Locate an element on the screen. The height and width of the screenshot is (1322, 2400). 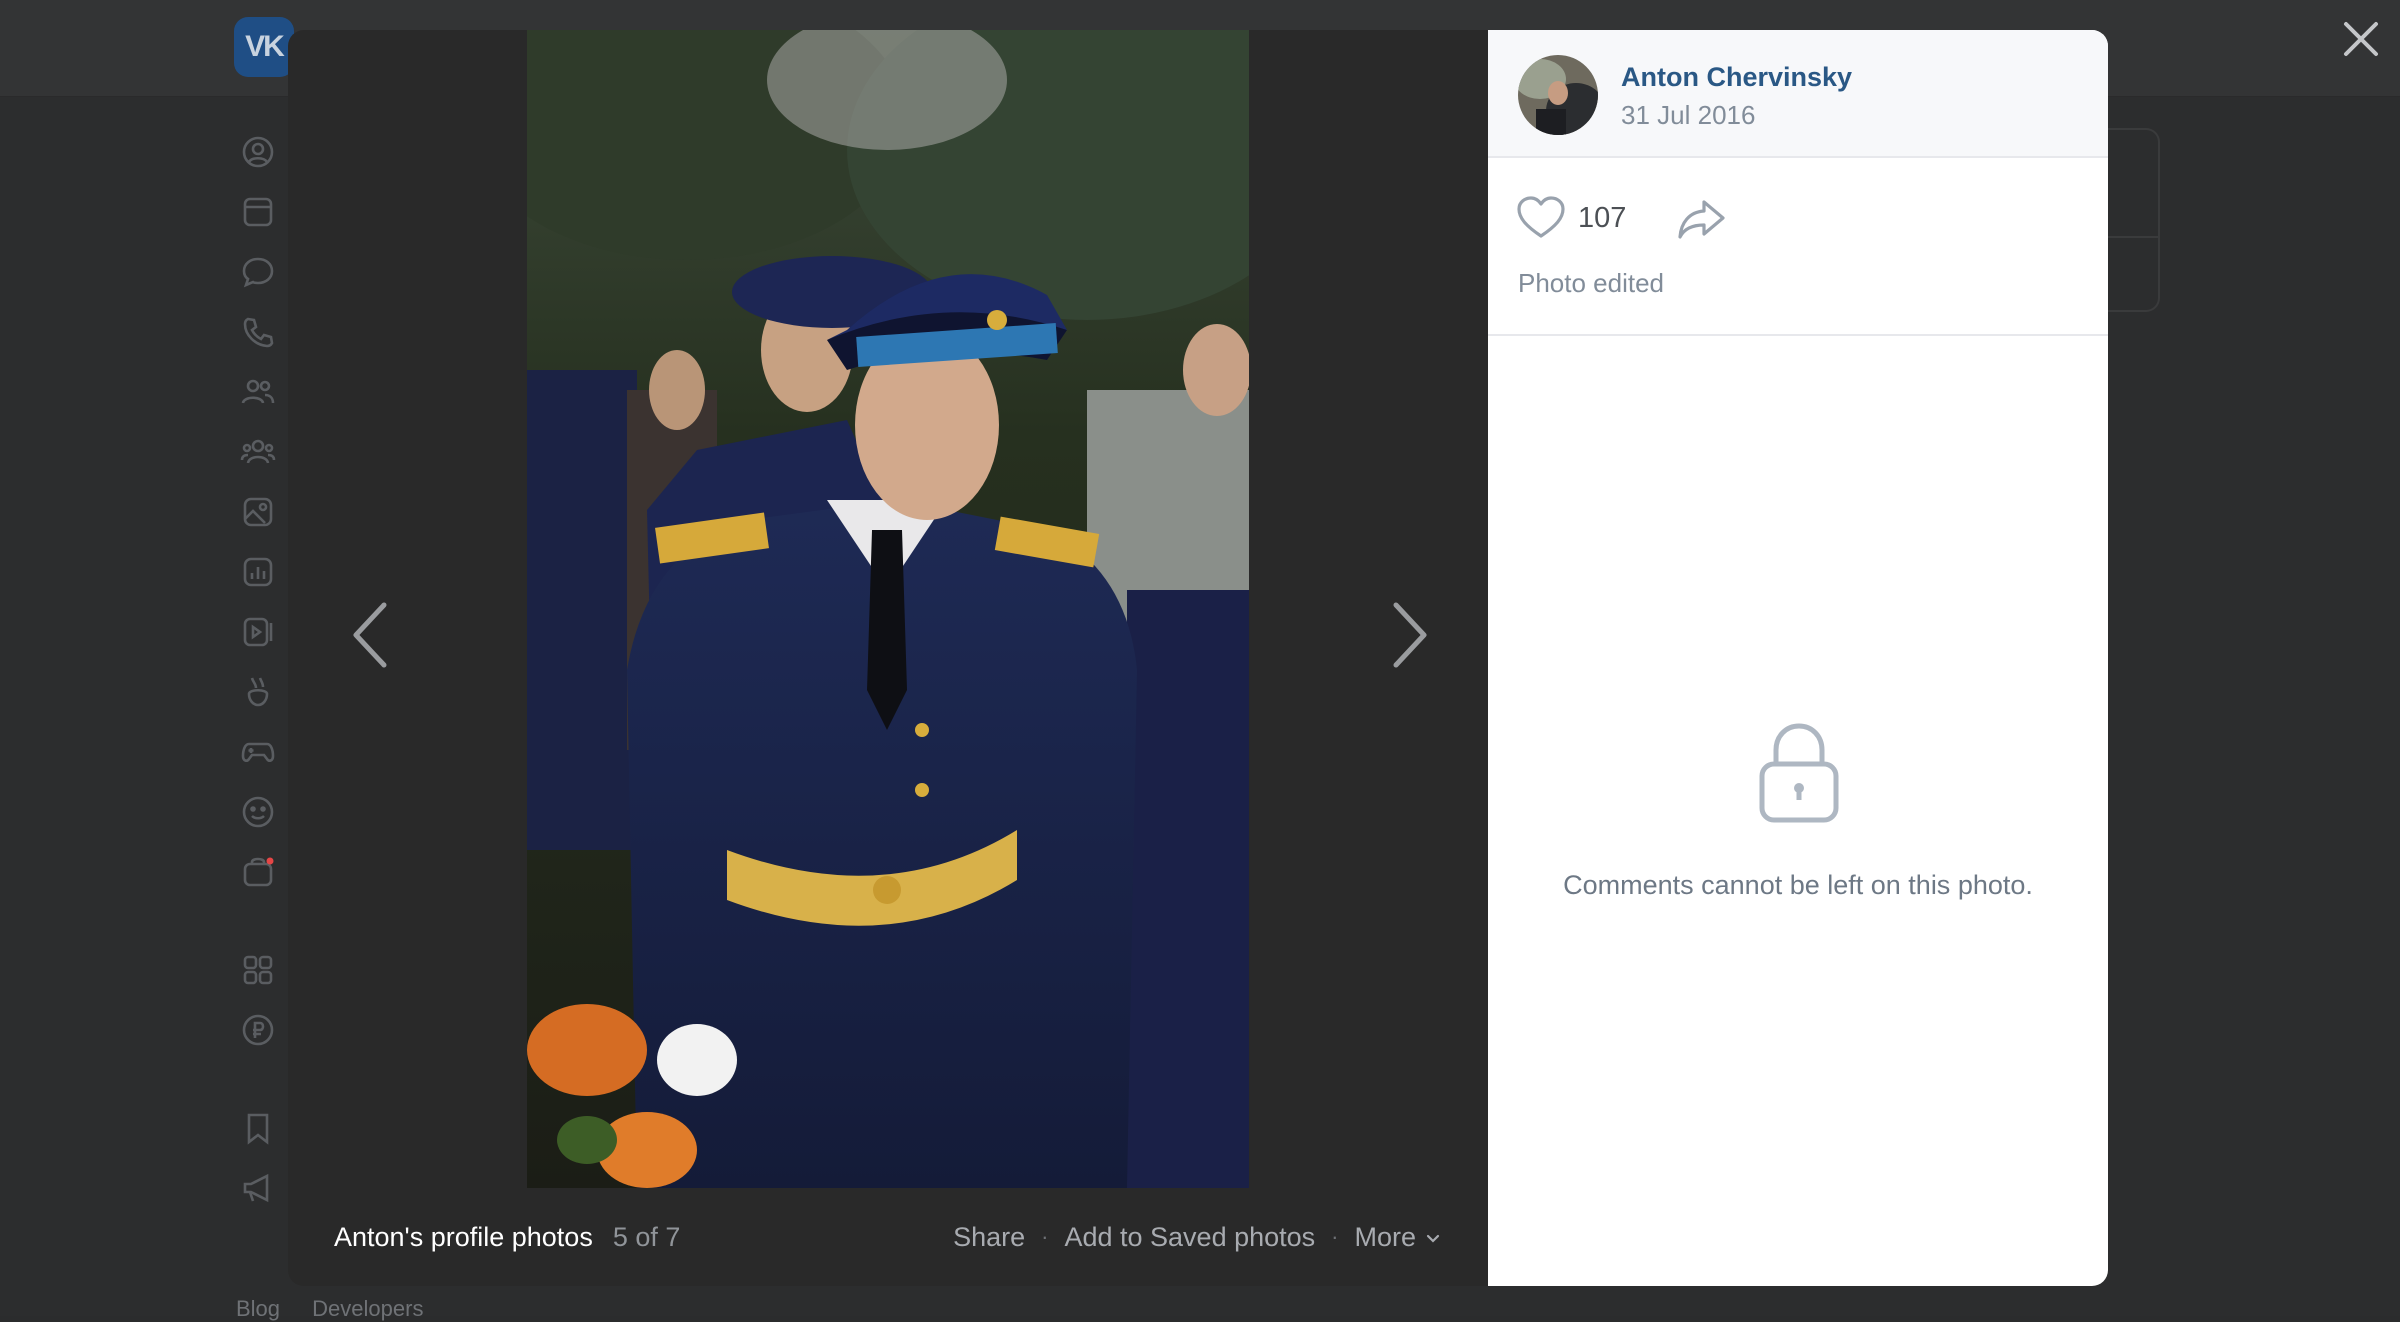
more-menu-button: More is located at coordinates (1398, 1237).